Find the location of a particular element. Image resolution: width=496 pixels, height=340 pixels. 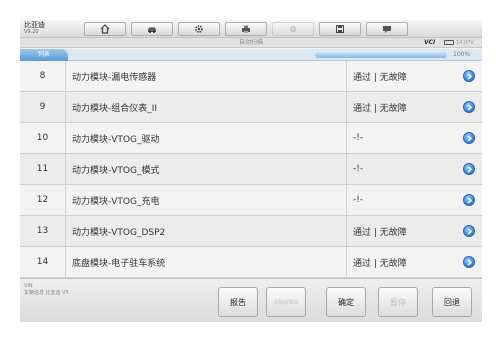

table-row: 12 动力模块-VTOG_充电 -!- is located at coordinates (251, 200).